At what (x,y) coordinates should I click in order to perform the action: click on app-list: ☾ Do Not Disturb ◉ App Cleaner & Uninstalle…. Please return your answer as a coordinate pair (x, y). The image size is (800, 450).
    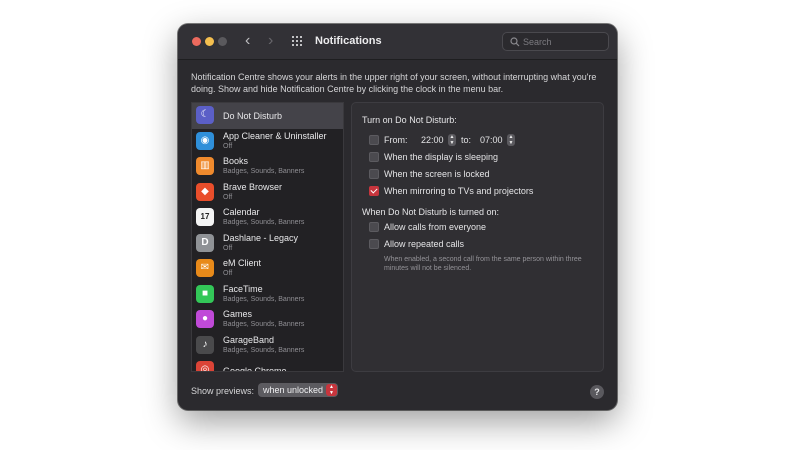
    Looking at the image, I should click on (267, 237).